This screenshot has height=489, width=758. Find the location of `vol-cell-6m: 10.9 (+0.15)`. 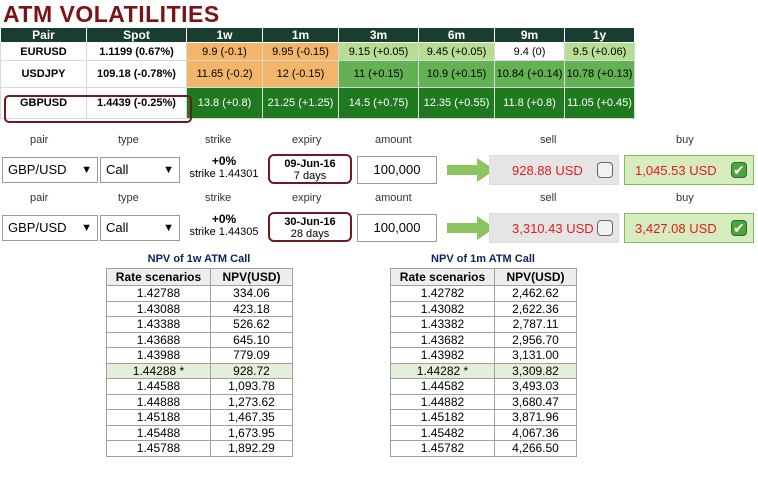

vol-cell-6m: 10.9 (+0.15) is located at coordinates (456, 74).